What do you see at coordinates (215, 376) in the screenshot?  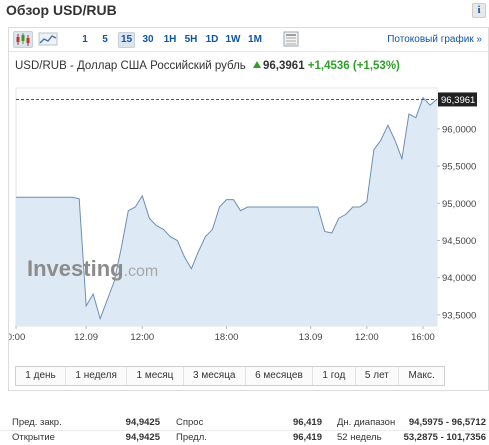 I see `range-3-months: 3 месяца` at bounding box center [215, 376].